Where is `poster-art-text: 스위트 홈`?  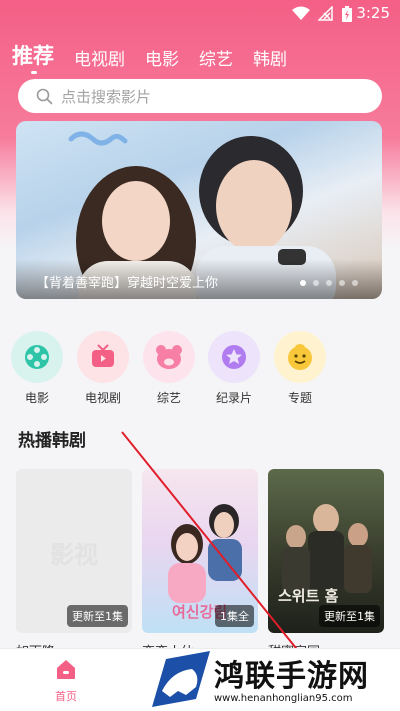 poster-art-text: 스위트 홈 is located at coordinates (308, 596).